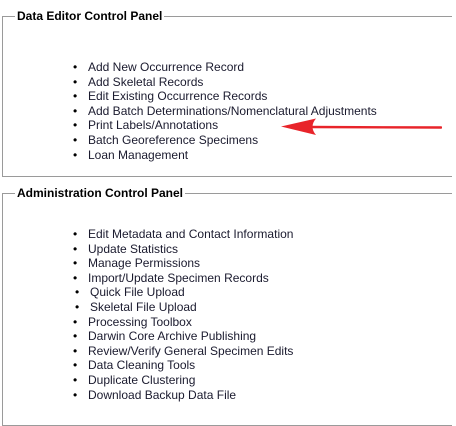 This screenshot has width=456, height=426. I want to click on panel-title: Data Editor Control Panel, so click(90, 16).